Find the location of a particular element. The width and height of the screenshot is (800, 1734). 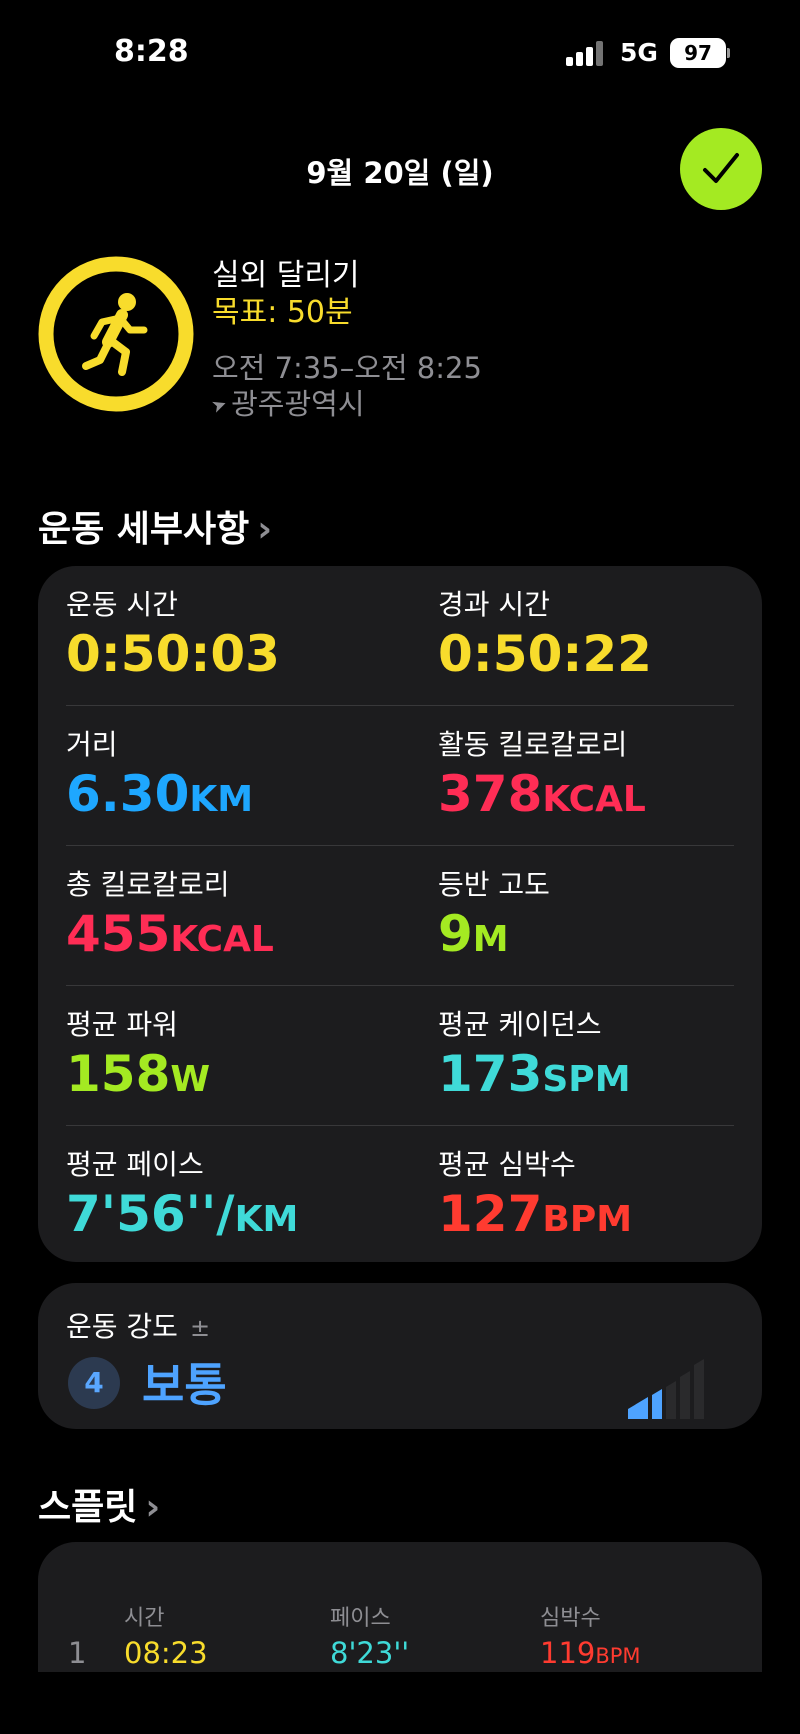

details-section-header: 운동 세부사항 › is located at coordinates (155, 526).